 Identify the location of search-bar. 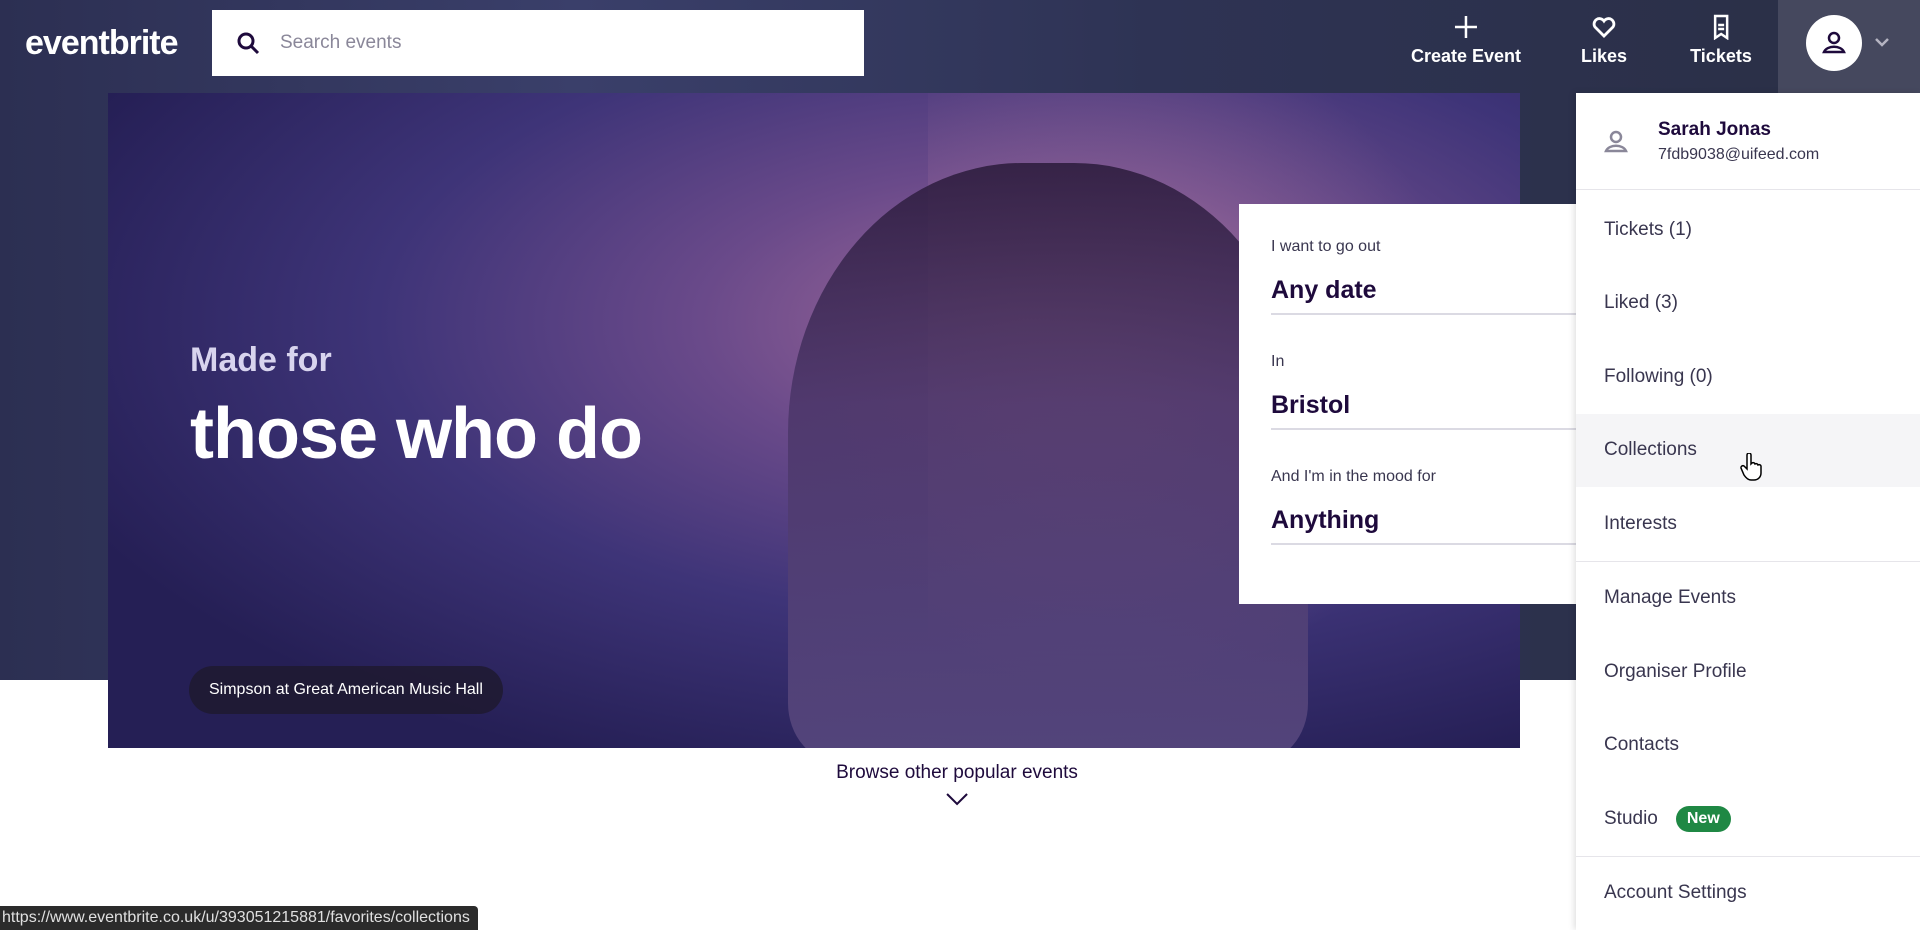
(538, 43).